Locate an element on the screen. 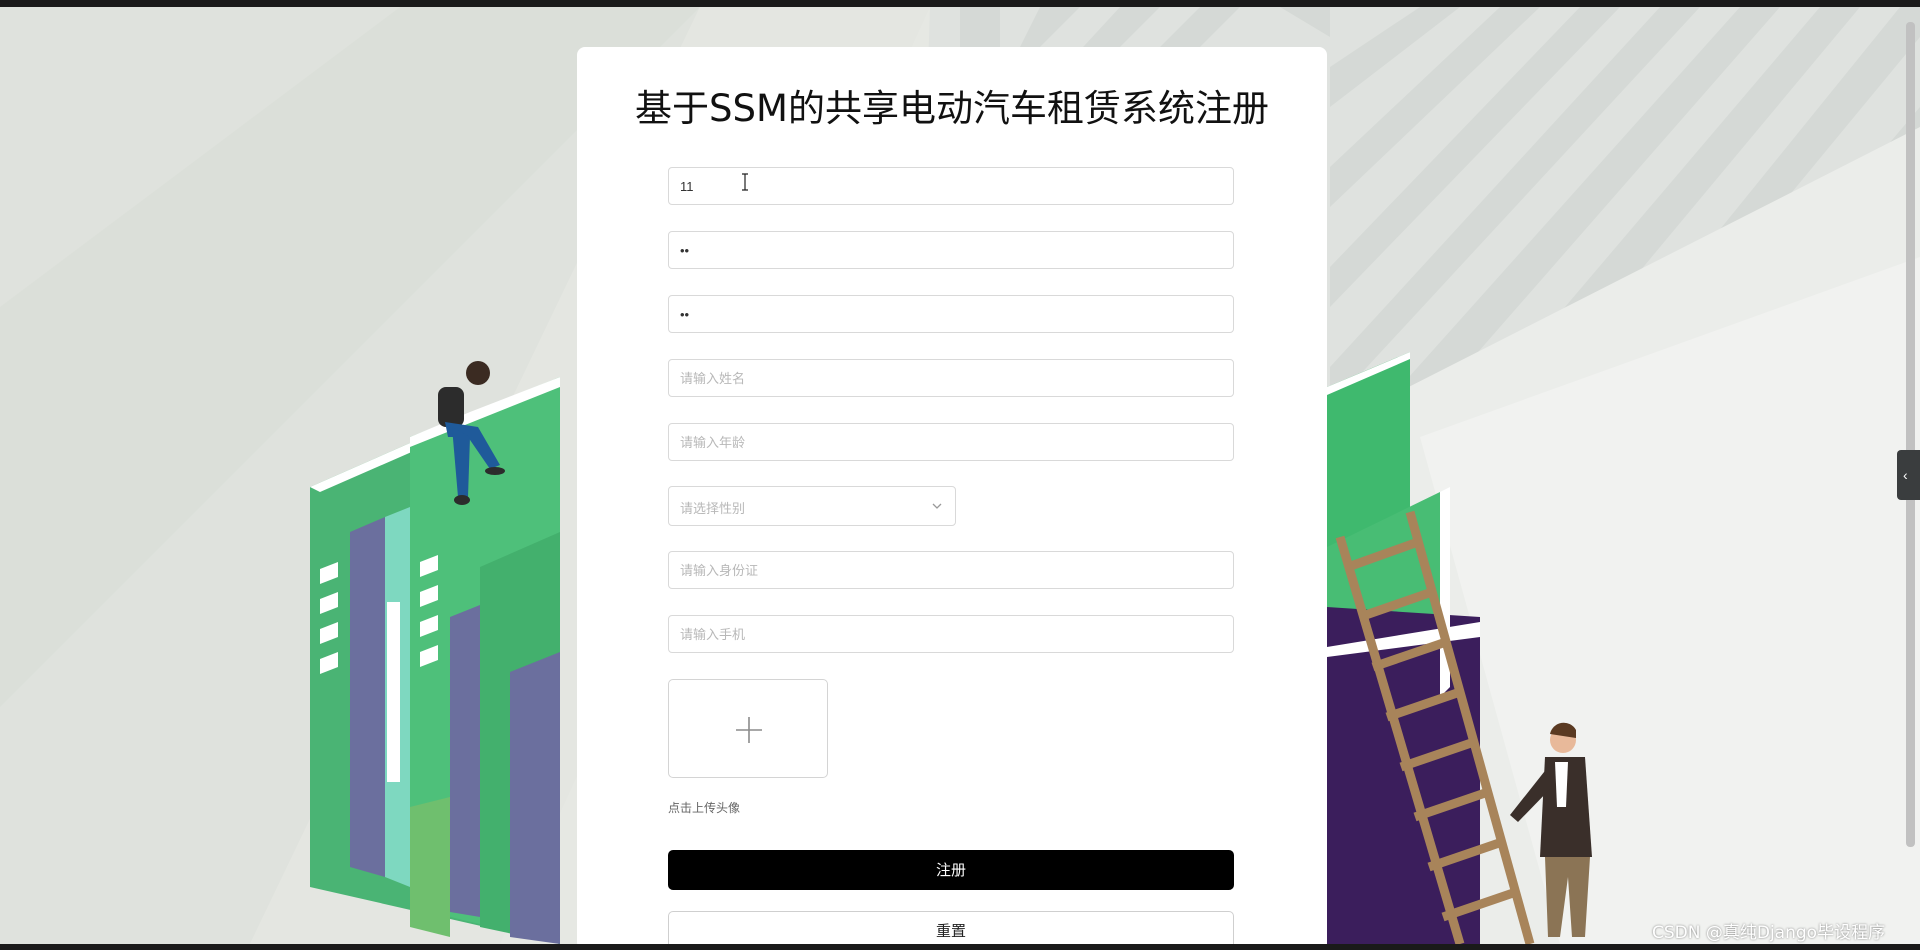 This screenshot has width=1920, height=950. bottom-black-bar is located at coordinates (960, 947).